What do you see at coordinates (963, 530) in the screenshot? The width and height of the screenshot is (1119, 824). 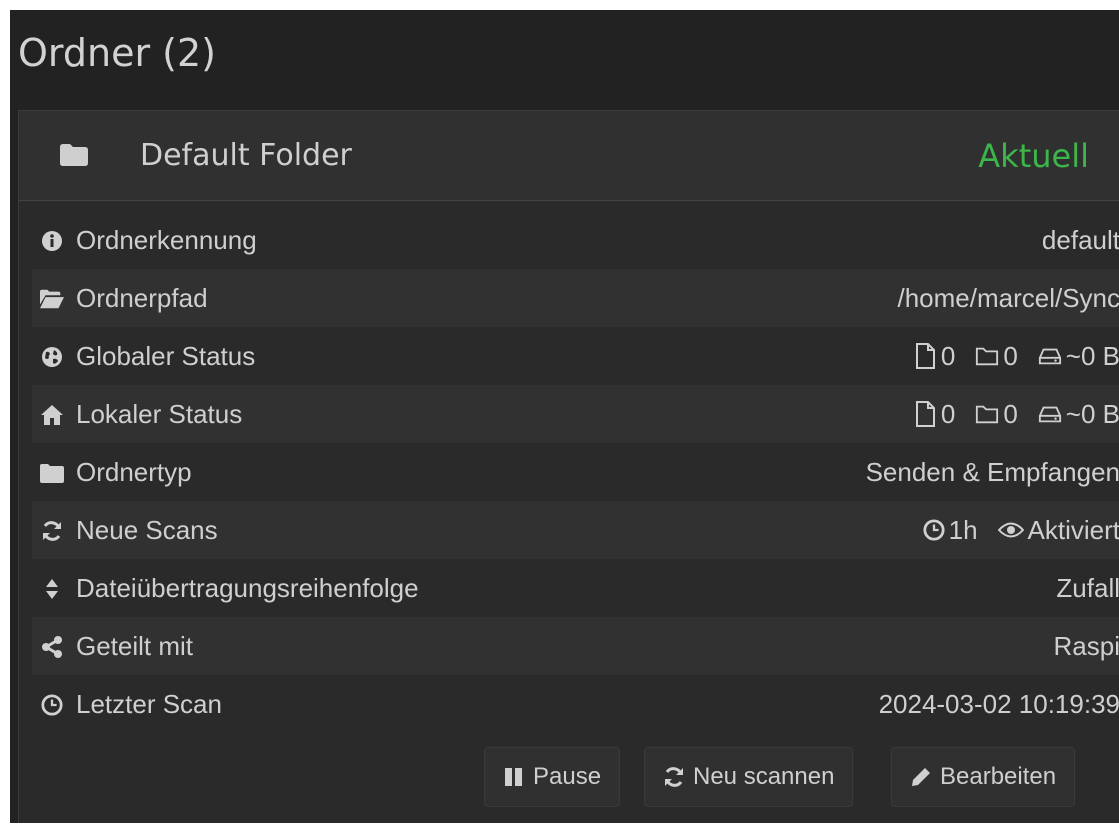 I see `rescan-interval: 1h` at bounding box center [963, 530].